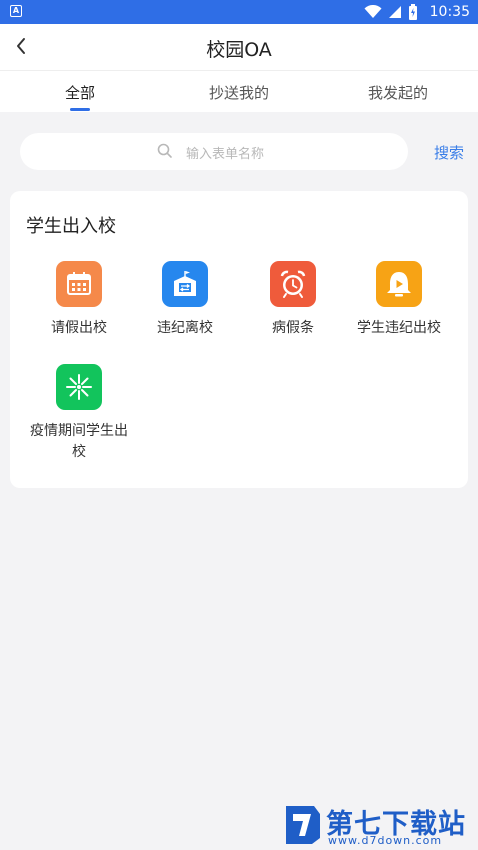 The width and height of the screenshot is (478, 850). What do you see at coordinates (164, 150) in the screenshot?
I see `search-icon` at bounding box center [164, 150].